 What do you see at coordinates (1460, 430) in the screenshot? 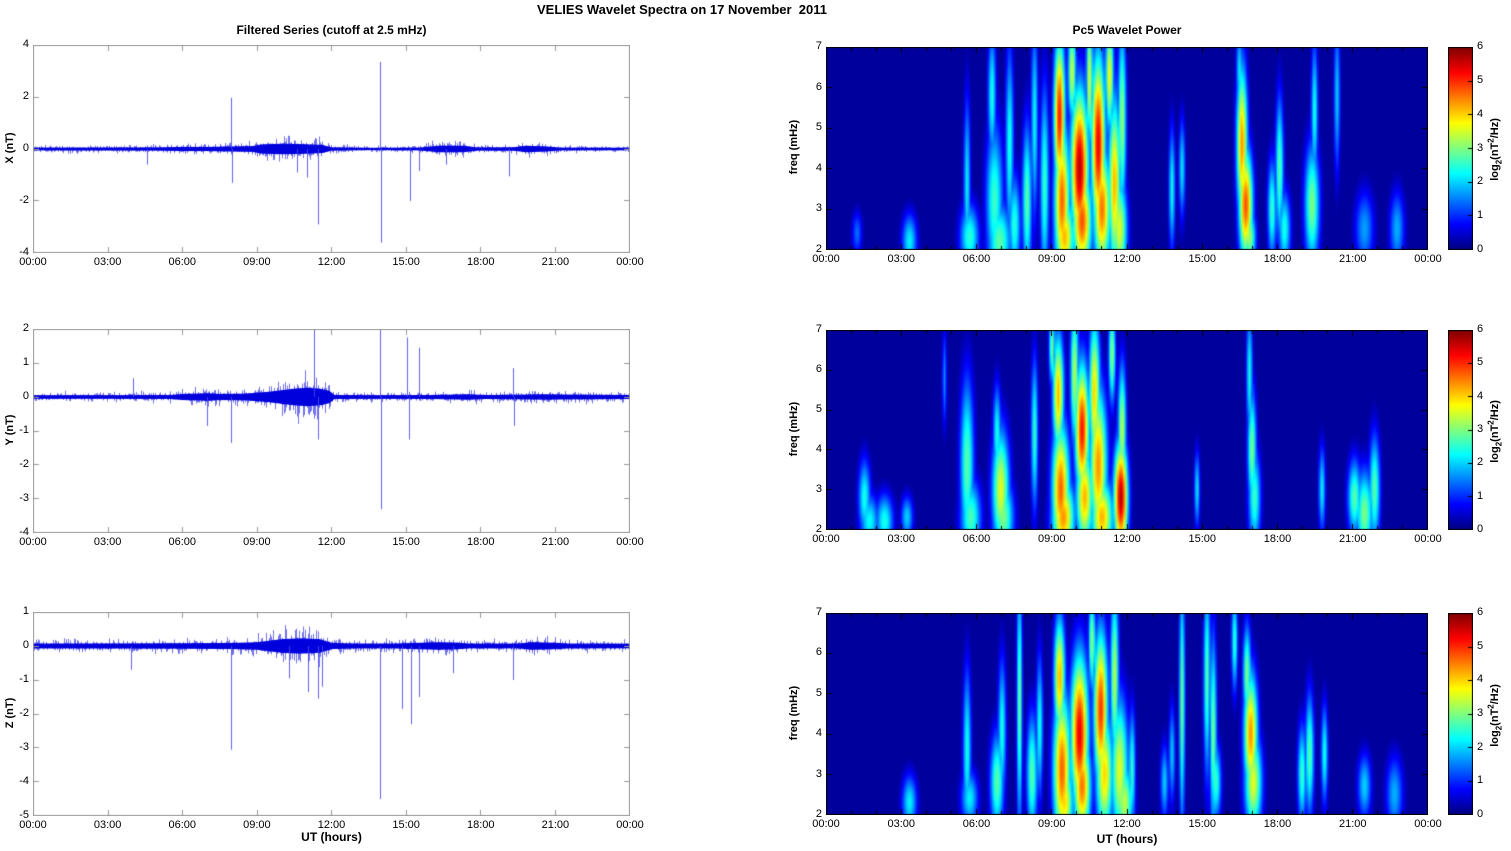
I see `colorbar-middle-canvas` at bounding box center [1460, 430].